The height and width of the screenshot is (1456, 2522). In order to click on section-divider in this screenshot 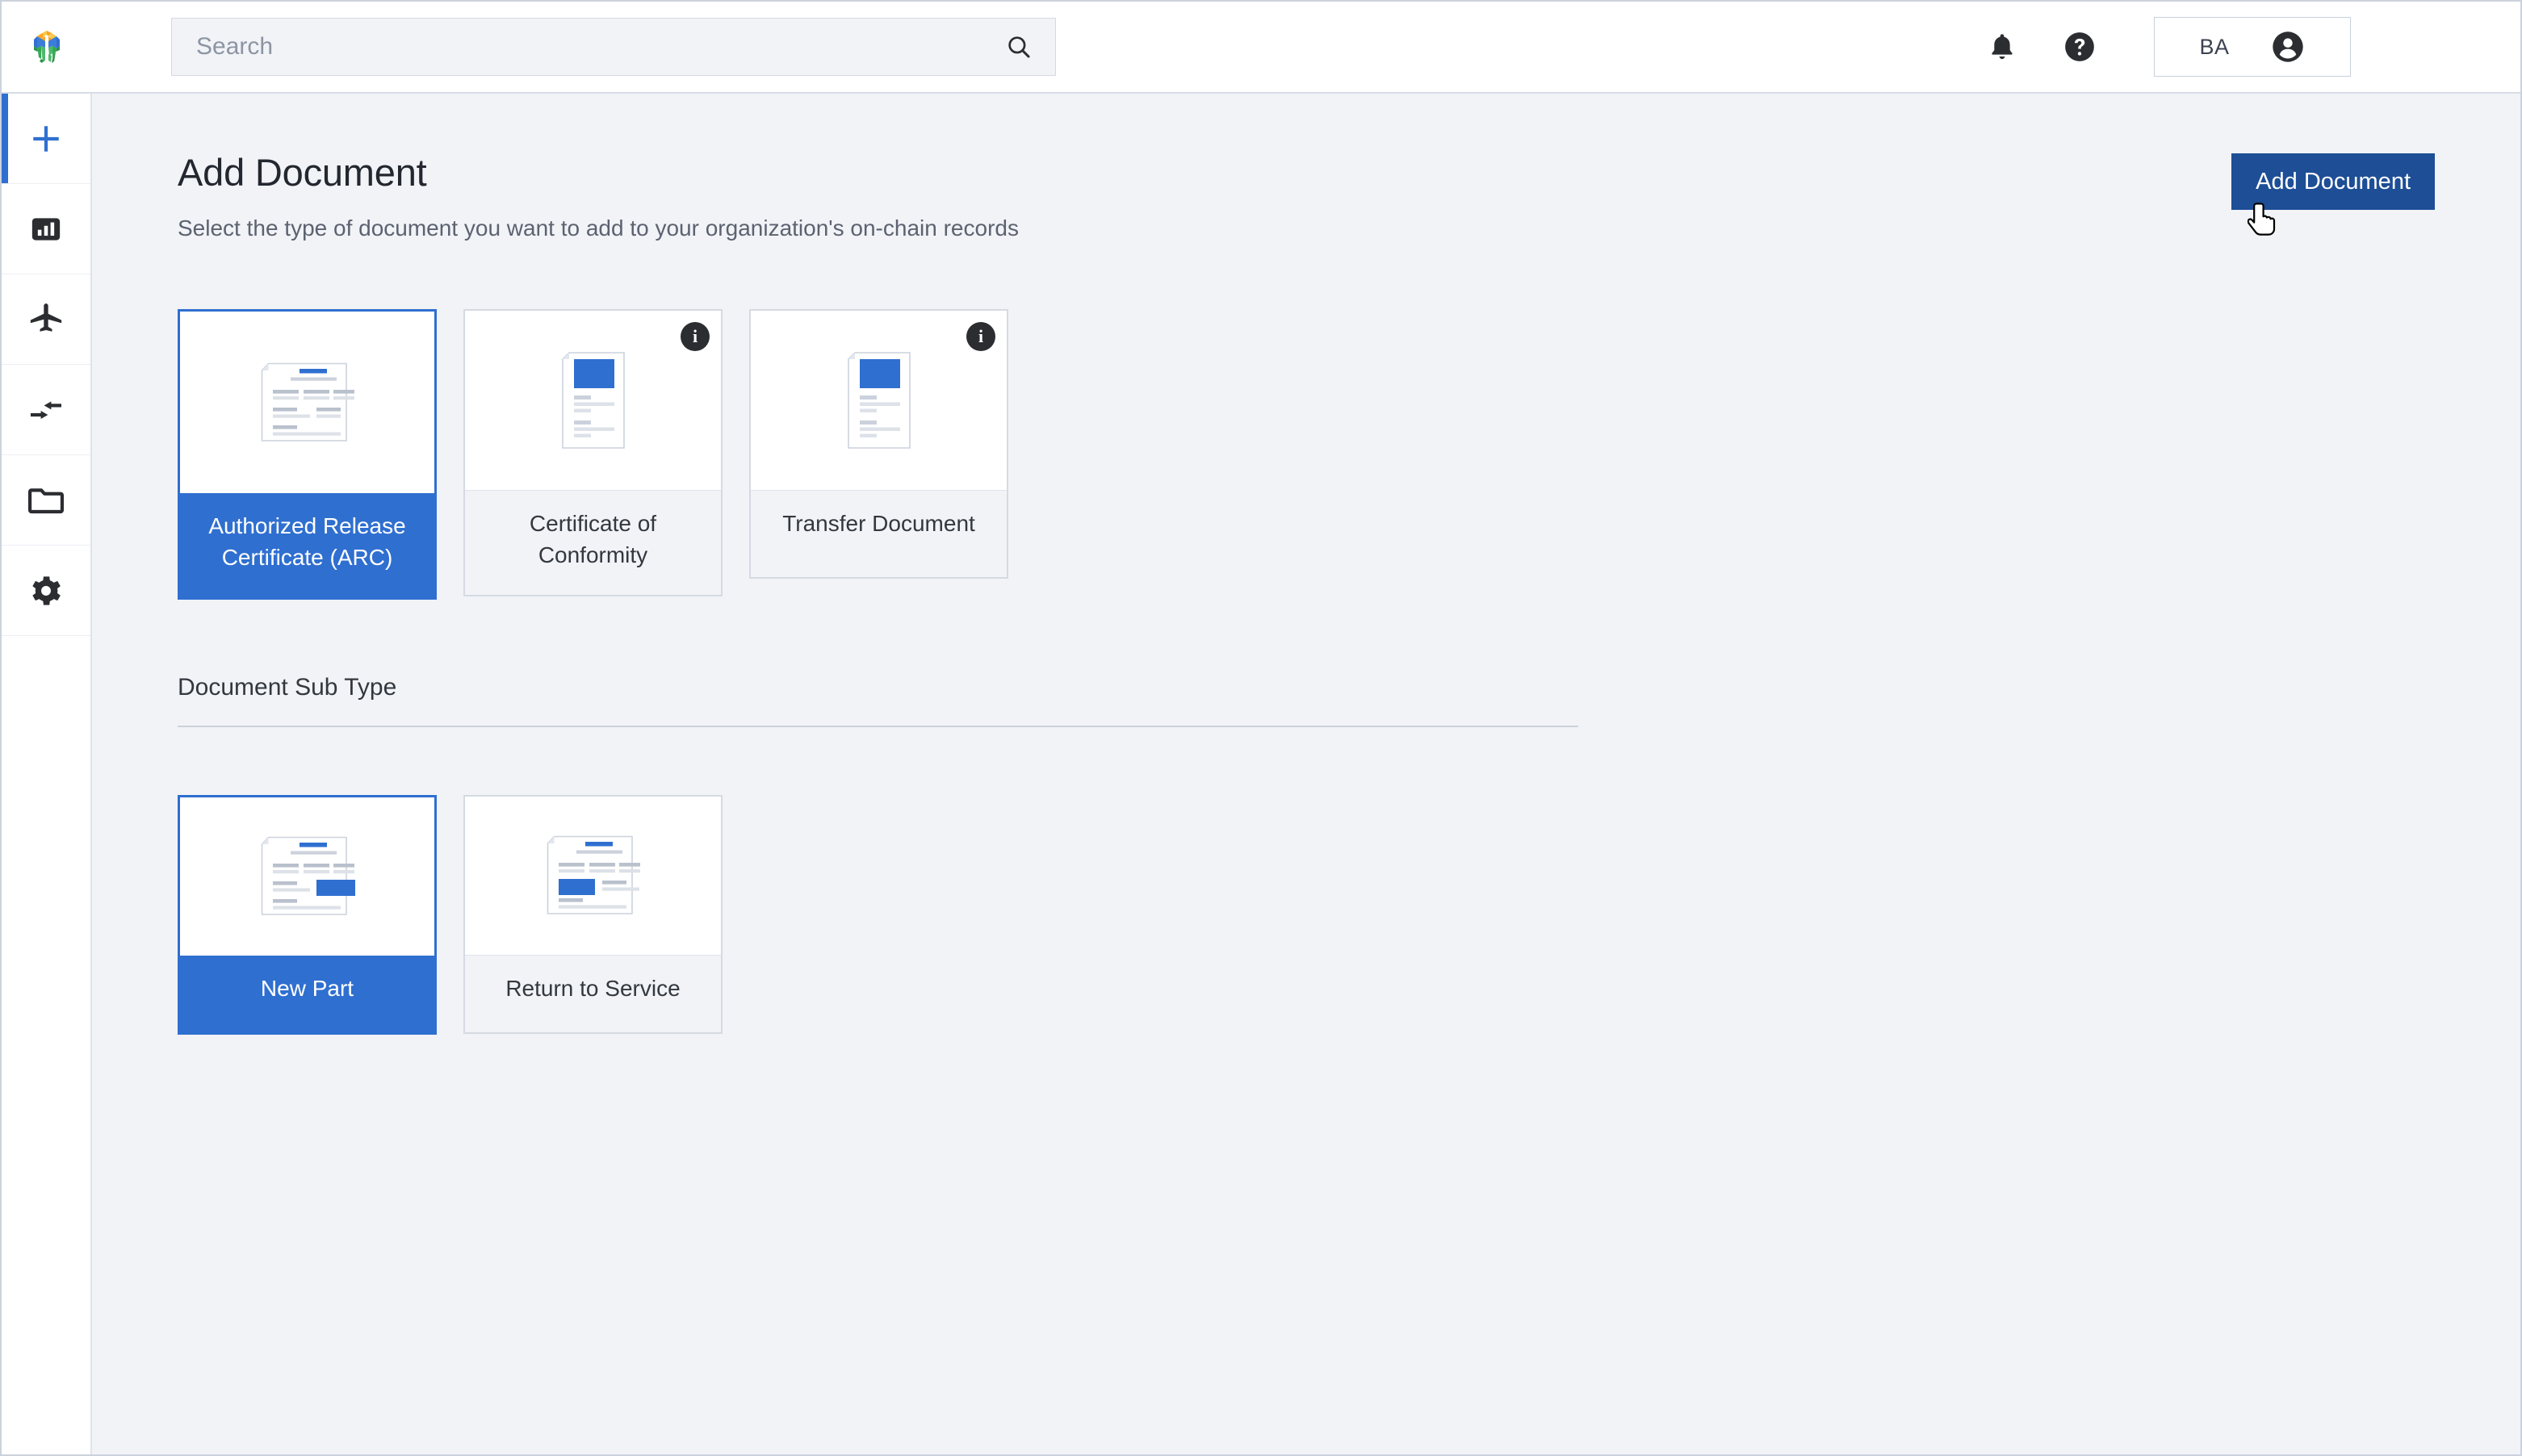, I will do `click(878, 727)`.